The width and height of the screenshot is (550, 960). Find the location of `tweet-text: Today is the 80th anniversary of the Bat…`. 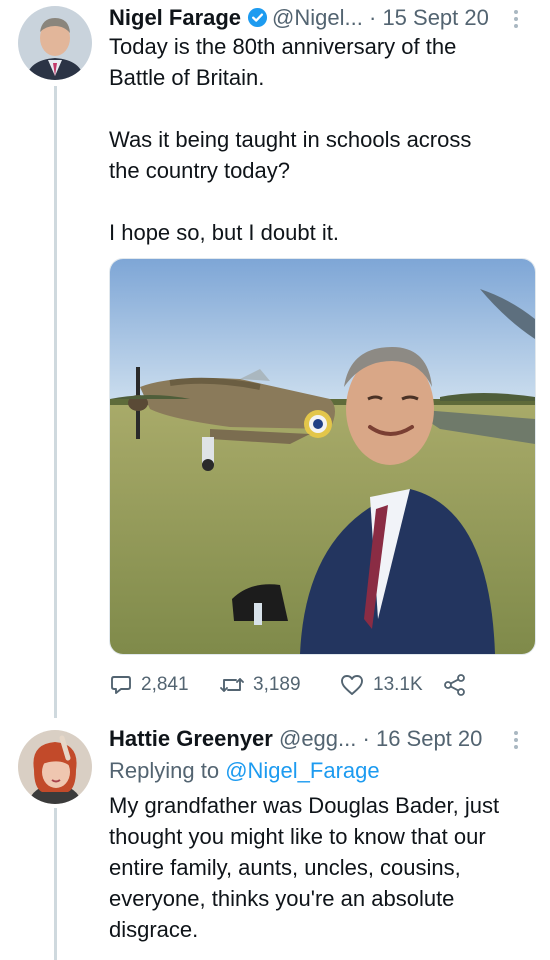

tweet-text: Today is the 80th anniversary of the Bat… is located at coordinates (290, 139).